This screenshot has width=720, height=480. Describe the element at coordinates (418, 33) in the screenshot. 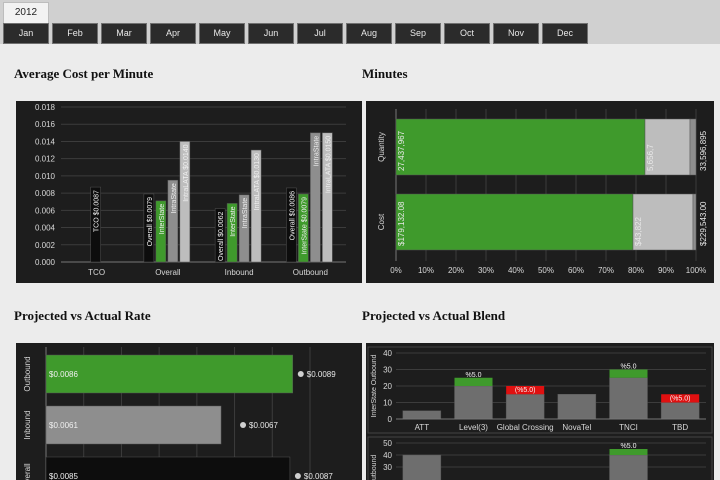

I see `month-tab-sep: Sep` at that location.